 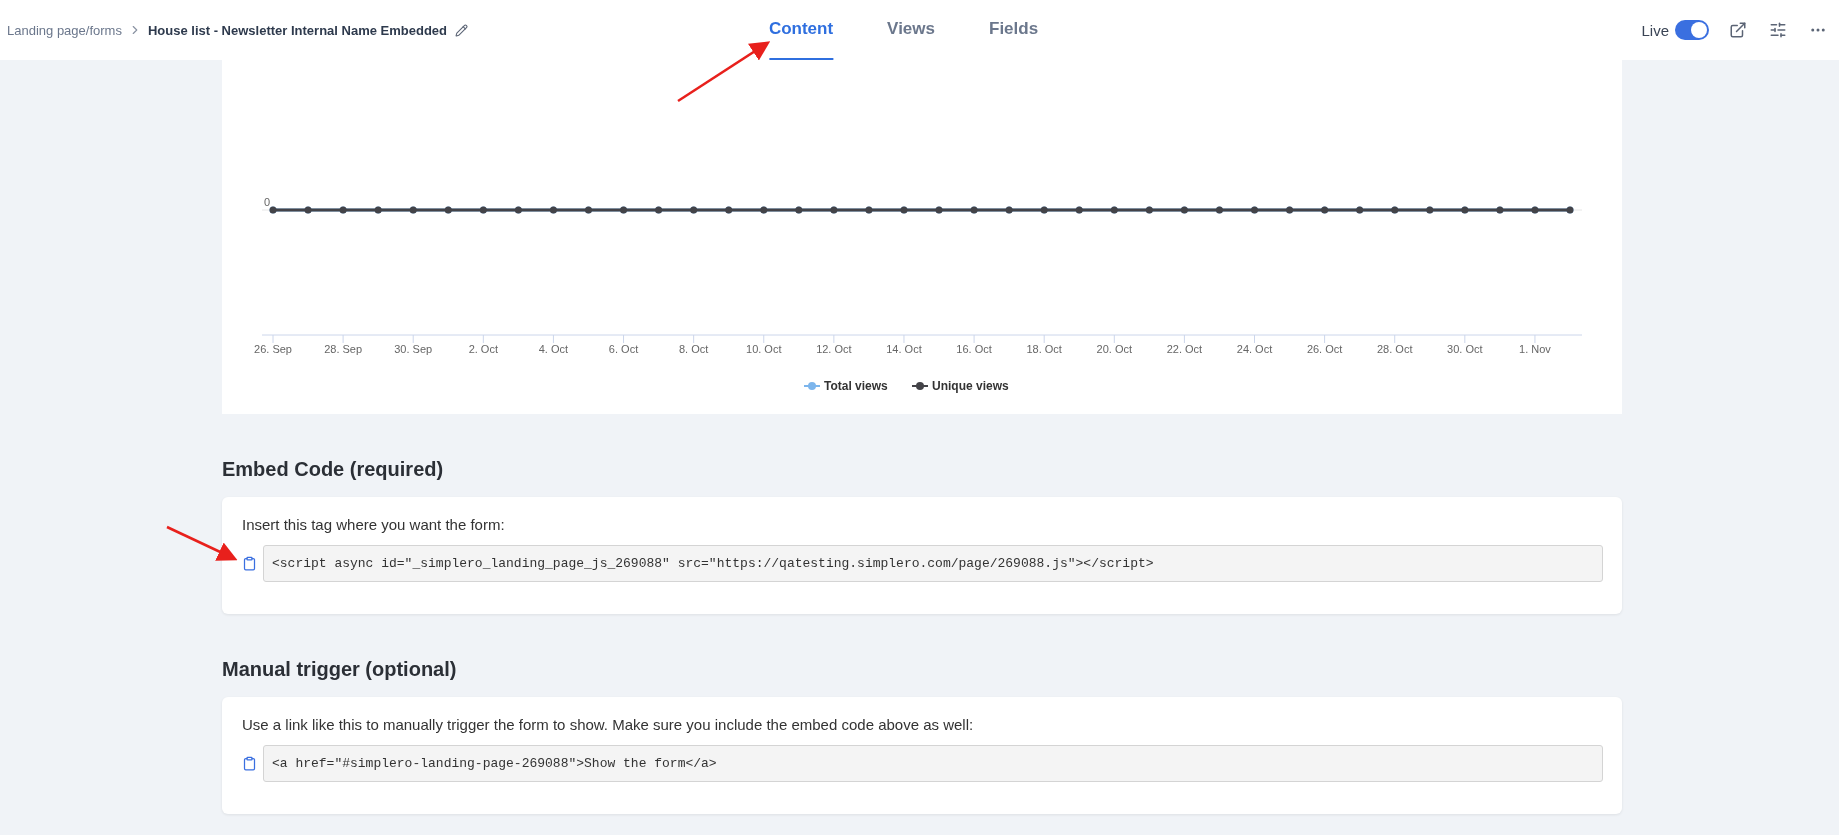 What do you see at coordinates (553, 349) in the screenshot?
I see `x-axis-label: 4. Oct` at bounding box center [553, 349].